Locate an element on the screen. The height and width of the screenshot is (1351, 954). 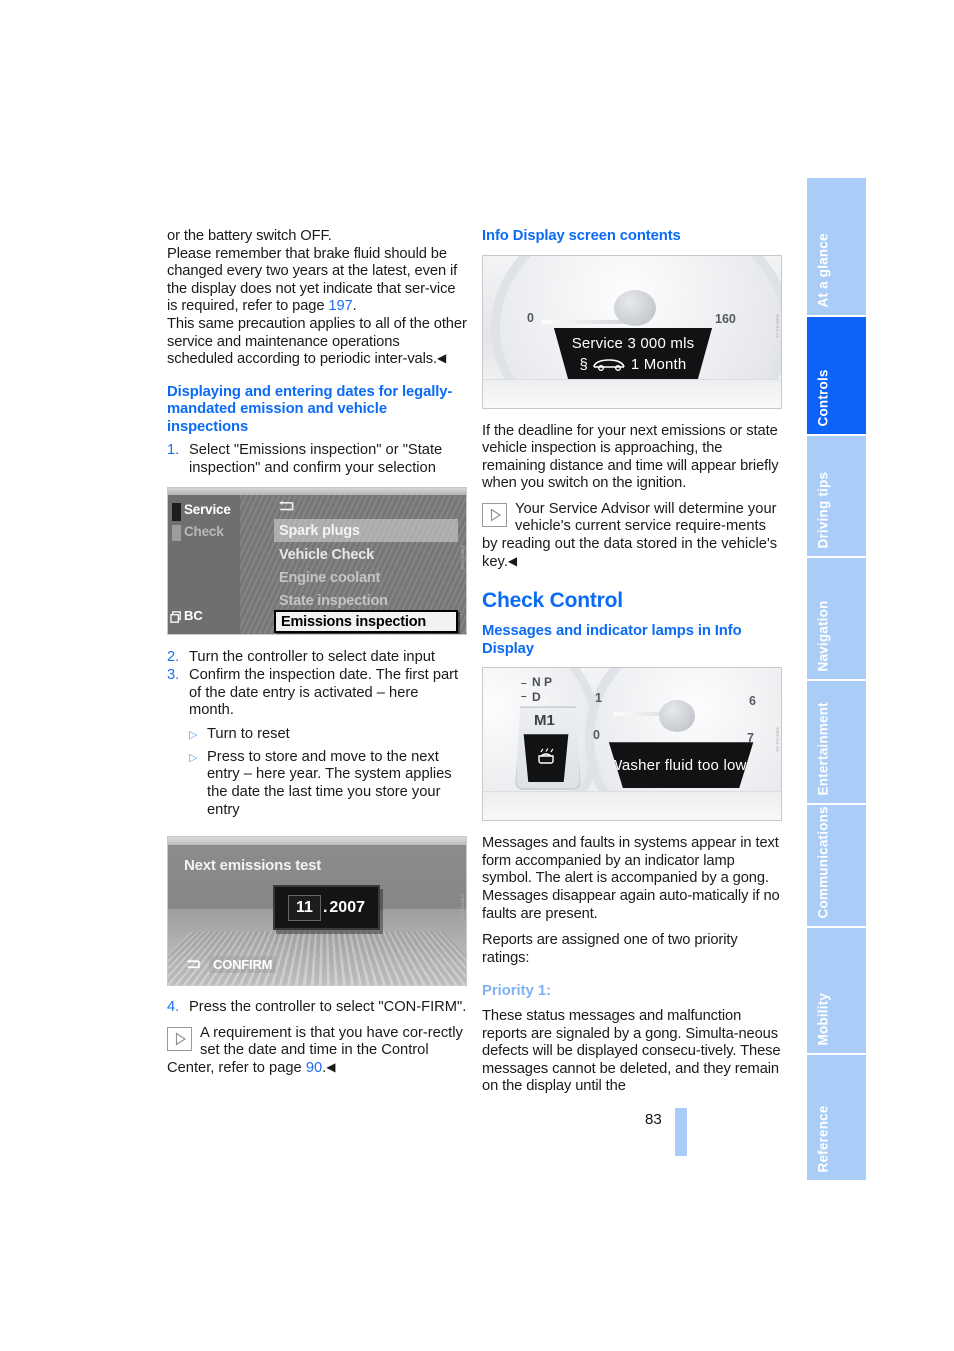
emtest-month-value: 11 is located at coordinates (304, 907).